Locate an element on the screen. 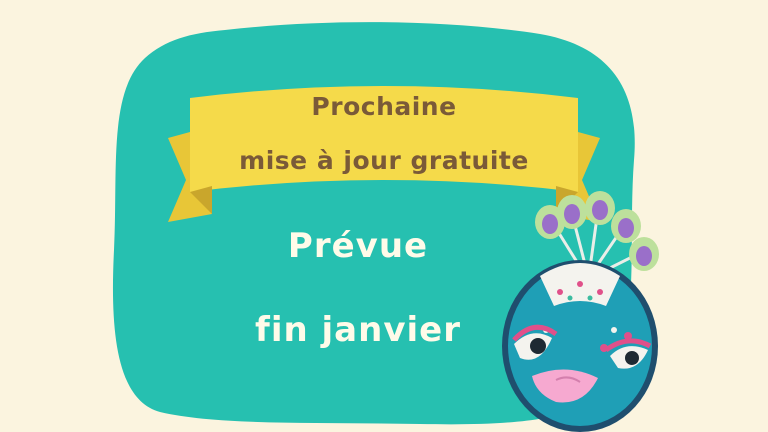 This screenshot has width=768, height=432. banner-line-2: mise à jour gratuite is located at coordinates (384, 160).